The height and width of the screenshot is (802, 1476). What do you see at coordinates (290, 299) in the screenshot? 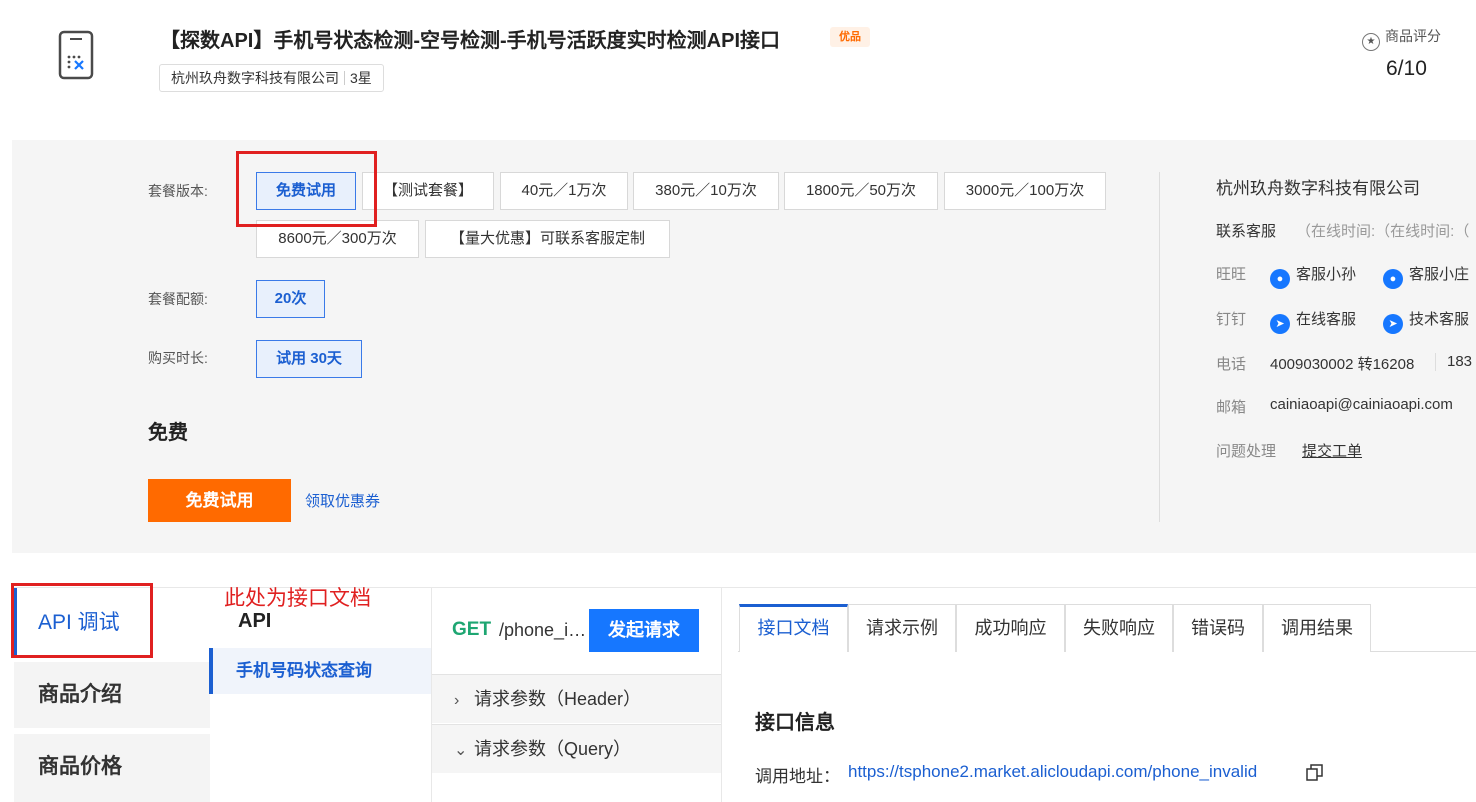
I see `quota-option: 20次` at bounding box center [290, 299].